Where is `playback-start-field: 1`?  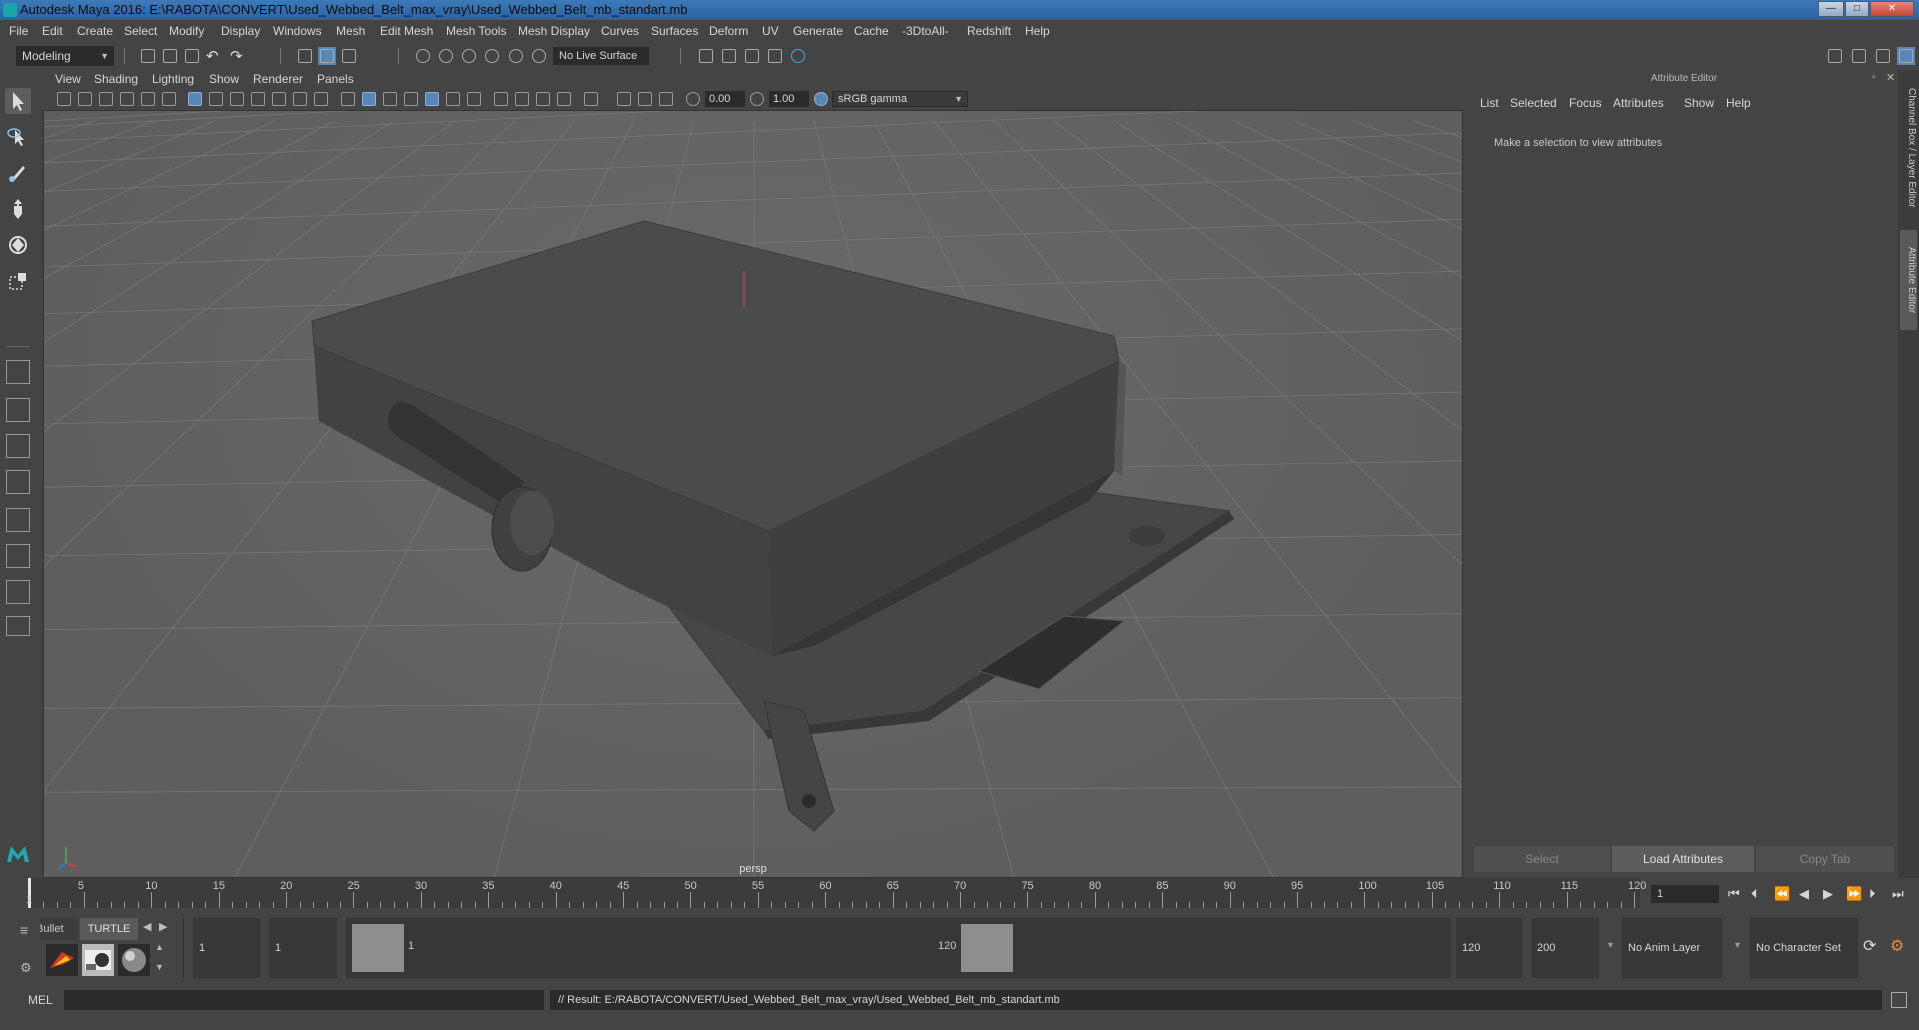 playback-start-field: 1 is located at coordinates (303, 948).